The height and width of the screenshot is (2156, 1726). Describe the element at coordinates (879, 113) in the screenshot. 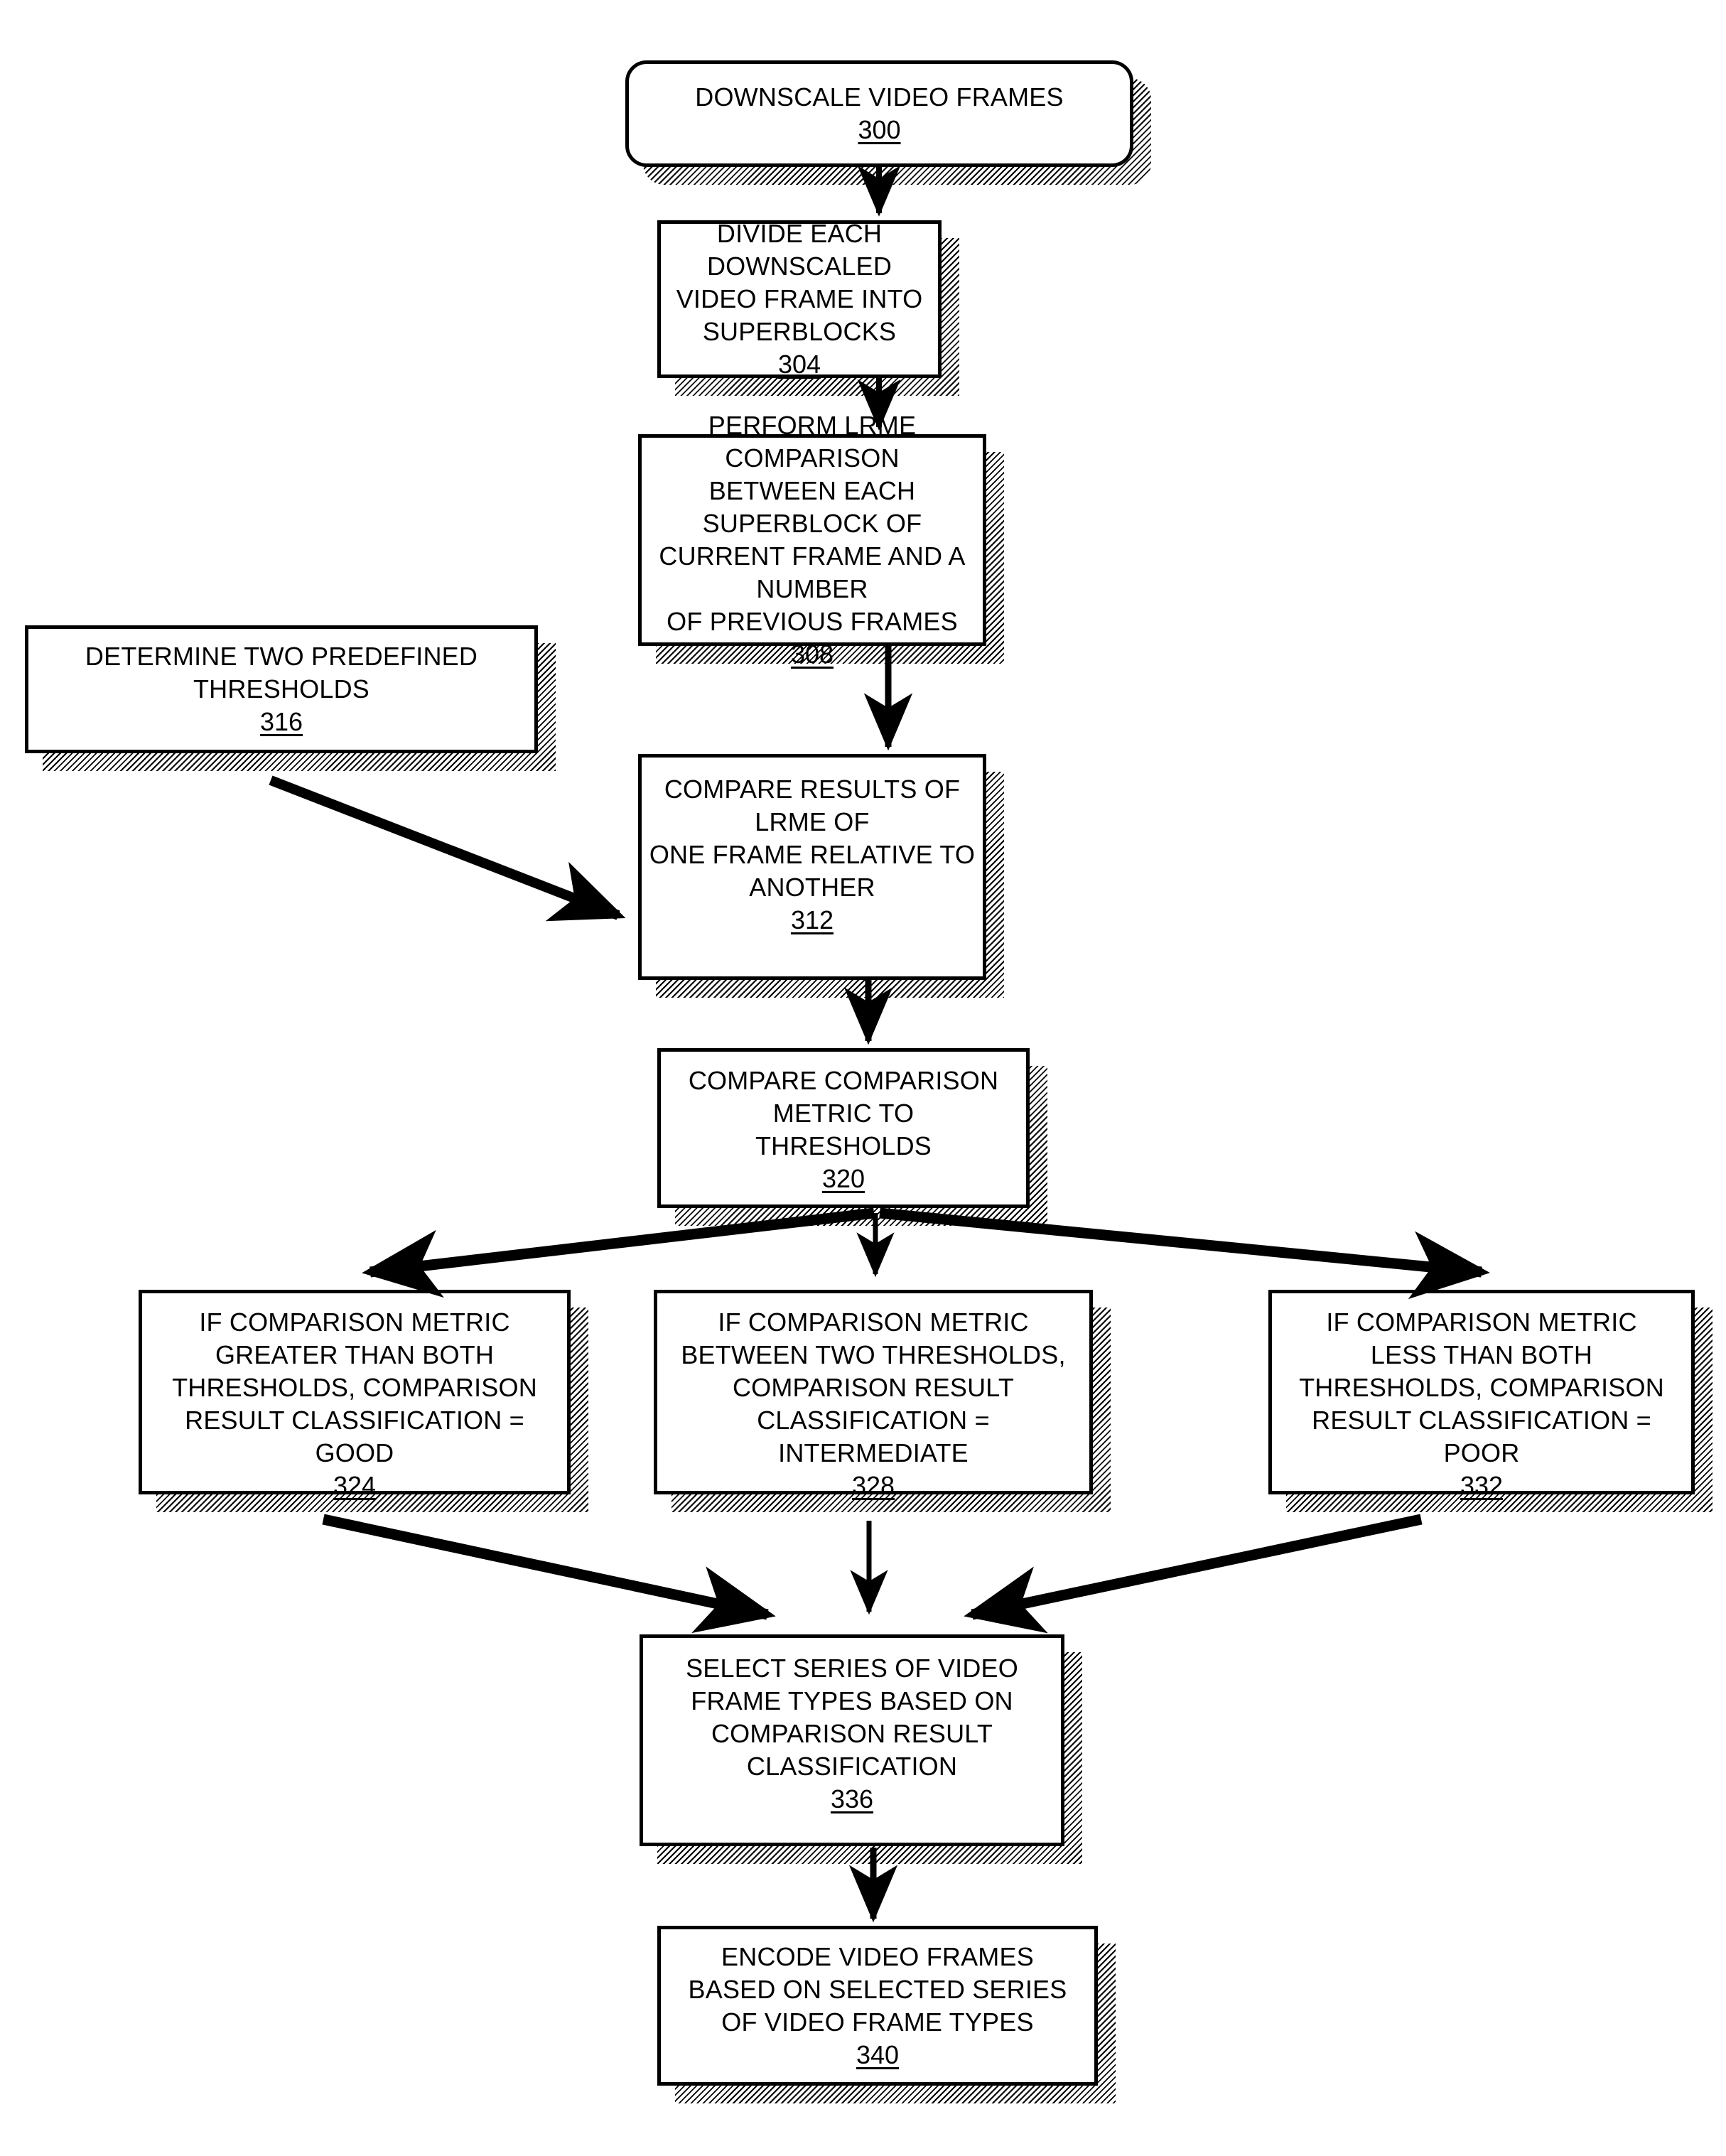

I see `node-downscale-video-frames: DOWNSCALE VIDEO FRAMES 300` at that location.